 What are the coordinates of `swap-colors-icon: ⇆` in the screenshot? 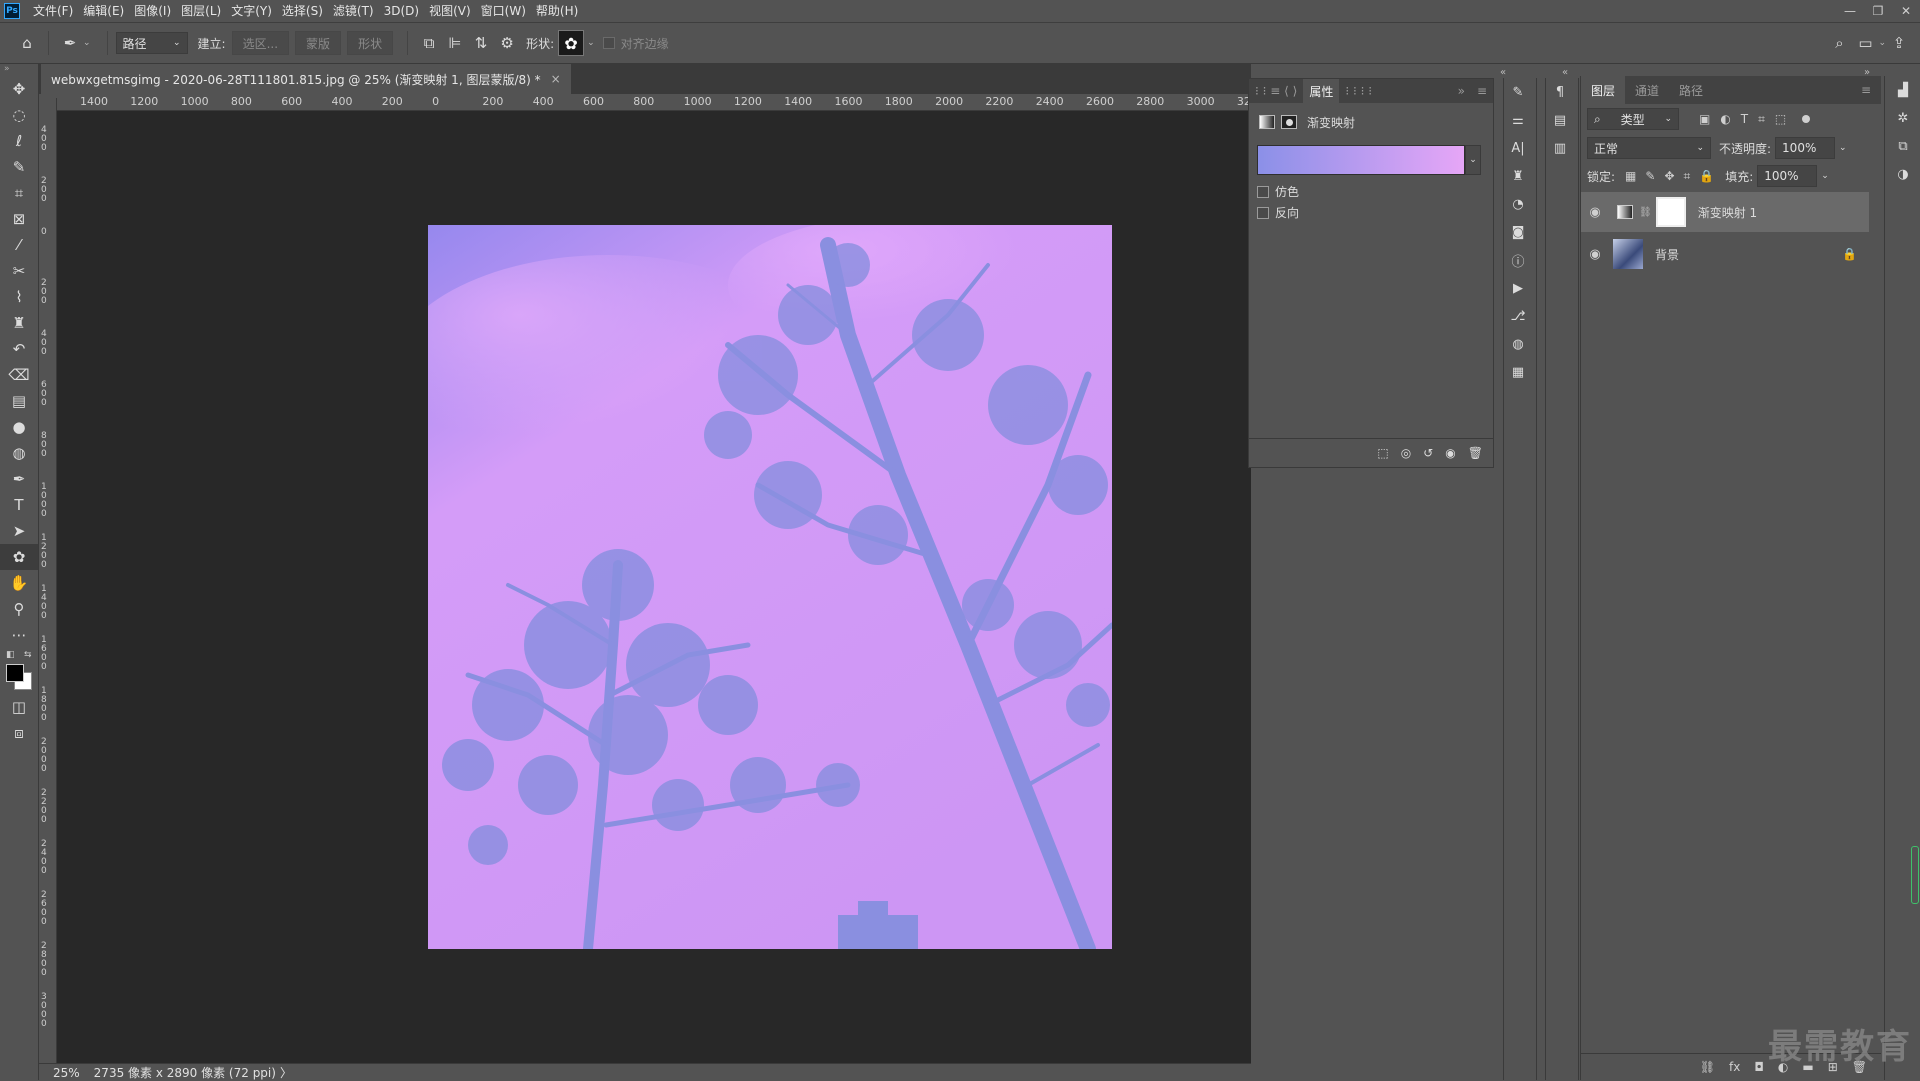 It's located at (28, 655).